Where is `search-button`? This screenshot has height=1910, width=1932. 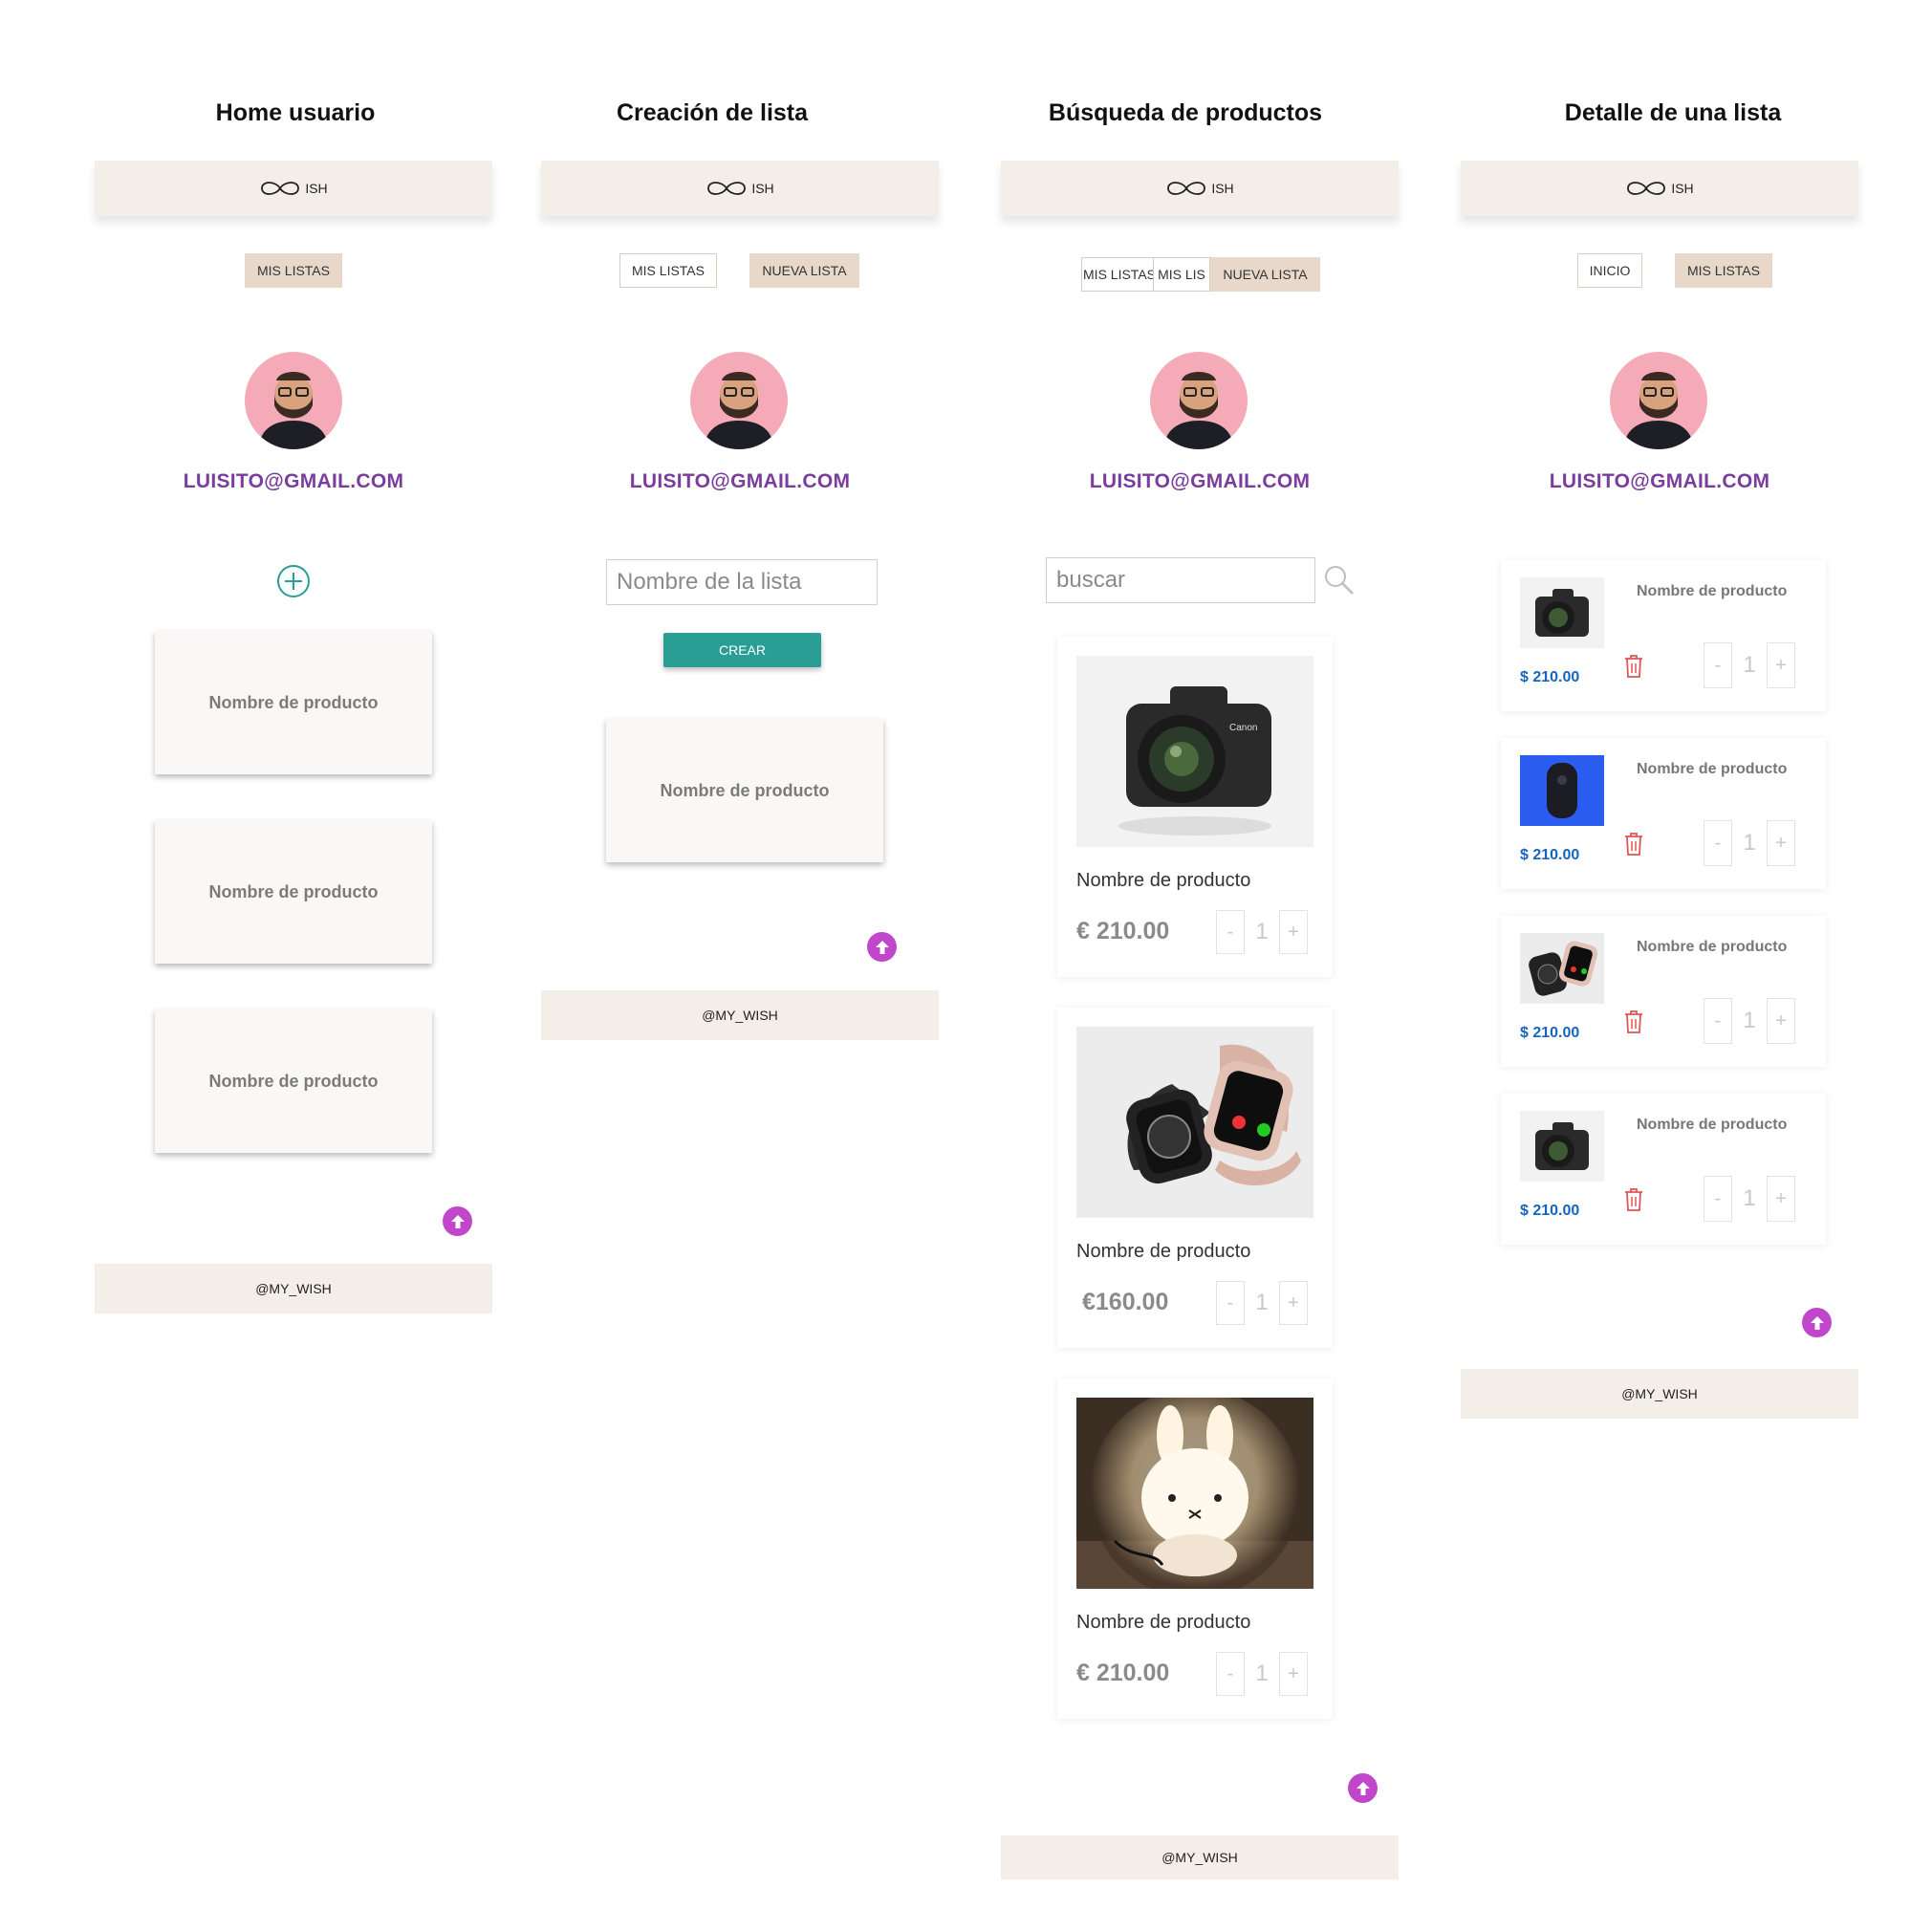 search-button is located at coordinates (1340, 580).